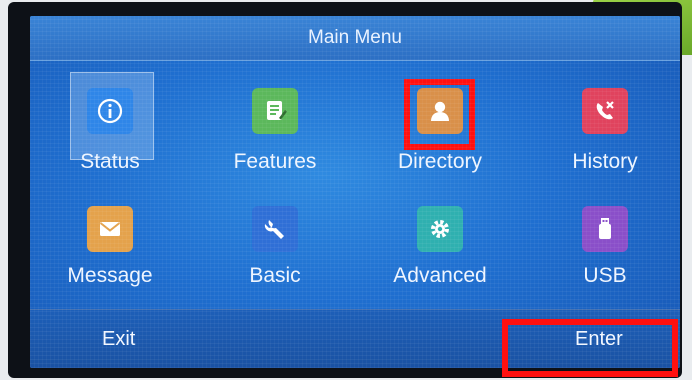  What do you see at coordinates (440, 229) in the screenshot?
I see `gear-icon` at bounding box center [440, 229].